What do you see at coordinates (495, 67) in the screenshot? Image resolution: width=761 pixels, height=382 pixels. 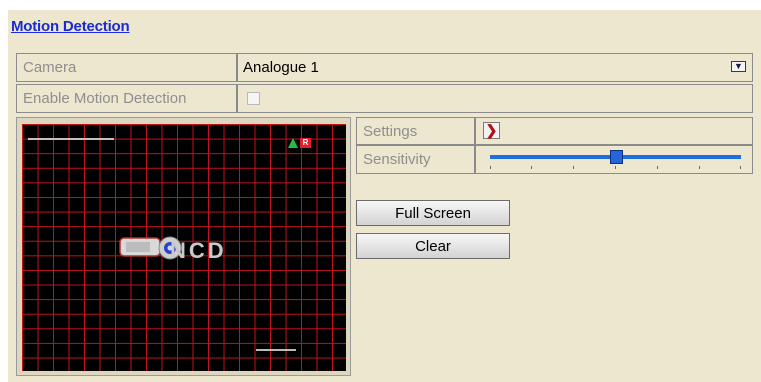 I see `camera-select: Analogue 1 ▼` at bounding box center [495, 67].